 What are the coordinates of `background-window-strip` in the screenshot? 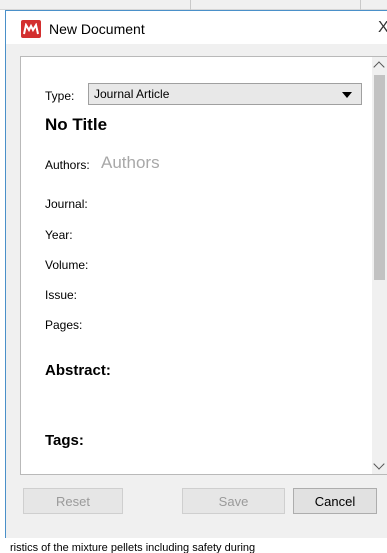 It's located at (193, 5).